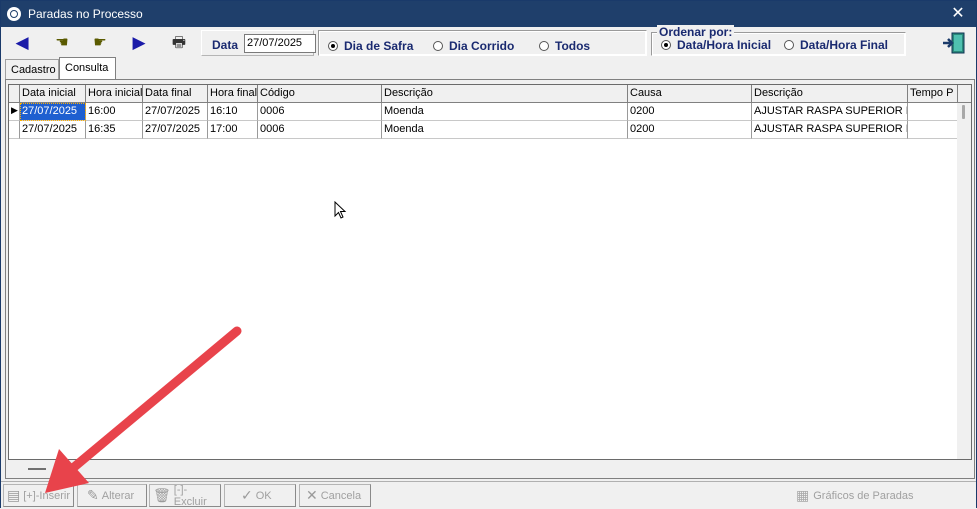 The image size is (977, 509). I want to click on radio-label: Data/Hora Inicial, so click(724, 45).